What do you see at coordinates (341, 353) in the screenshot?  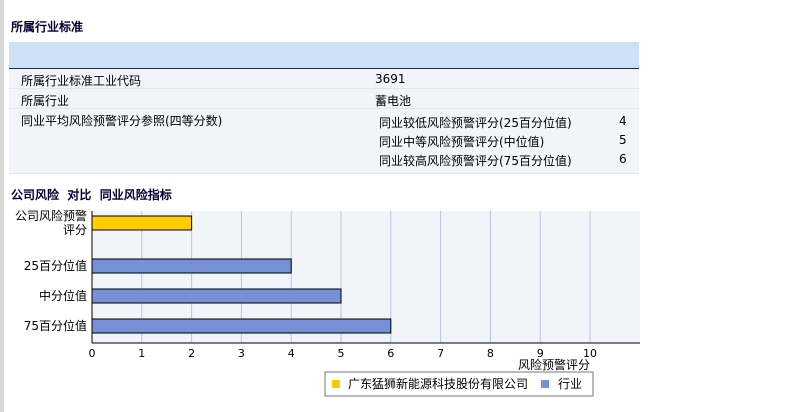 I see `x-tick-label: 5` at bounding box center [341, 353].